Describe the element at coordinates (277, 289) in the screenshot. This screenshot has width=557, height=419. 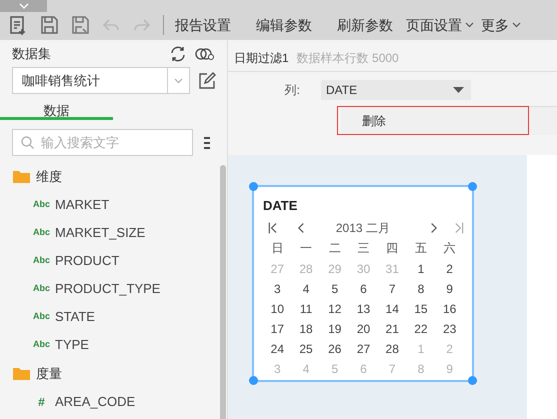
I see `calendar-day: 3` at that location.